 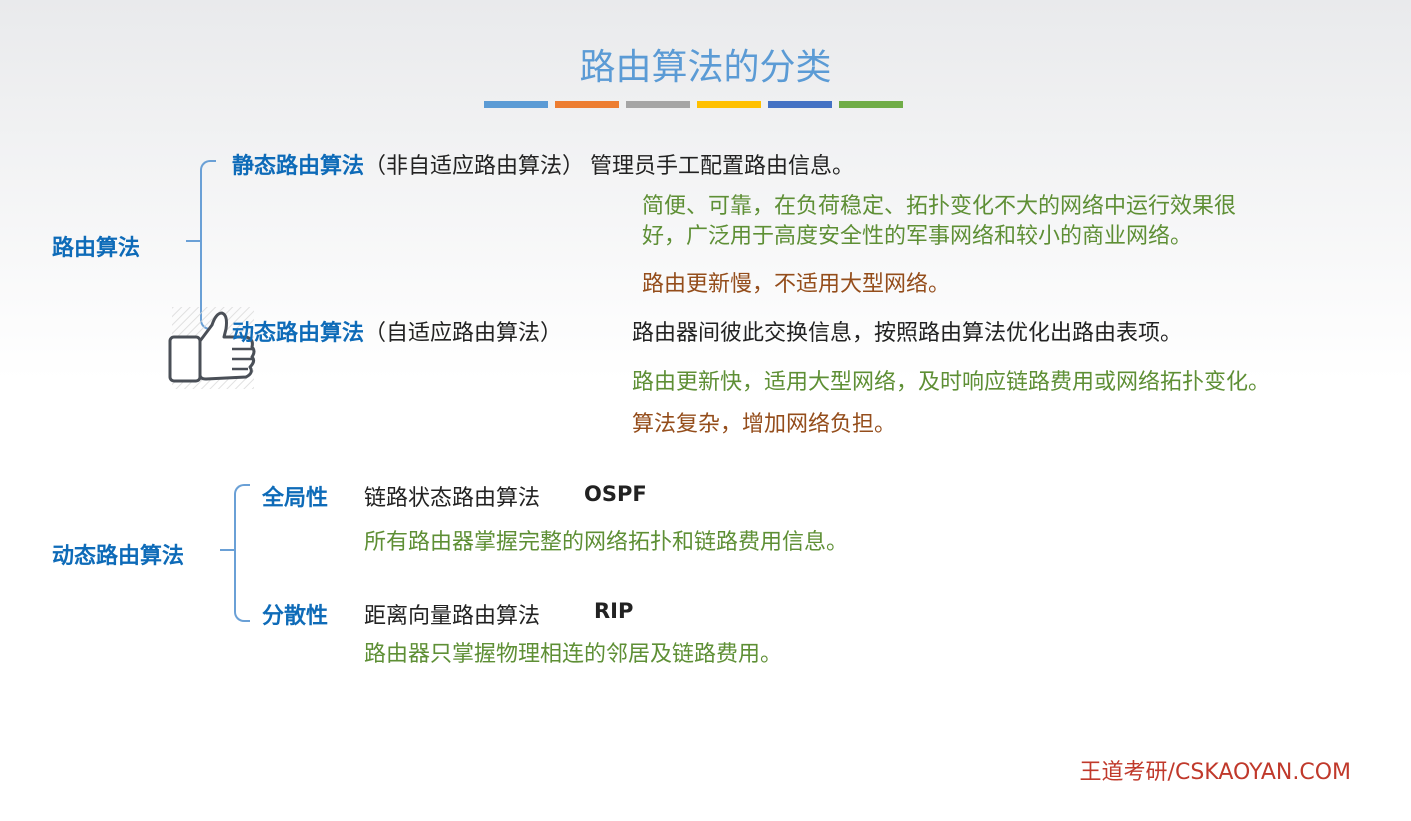 I want to click on bracket-tip, so click(x=193, y=241).